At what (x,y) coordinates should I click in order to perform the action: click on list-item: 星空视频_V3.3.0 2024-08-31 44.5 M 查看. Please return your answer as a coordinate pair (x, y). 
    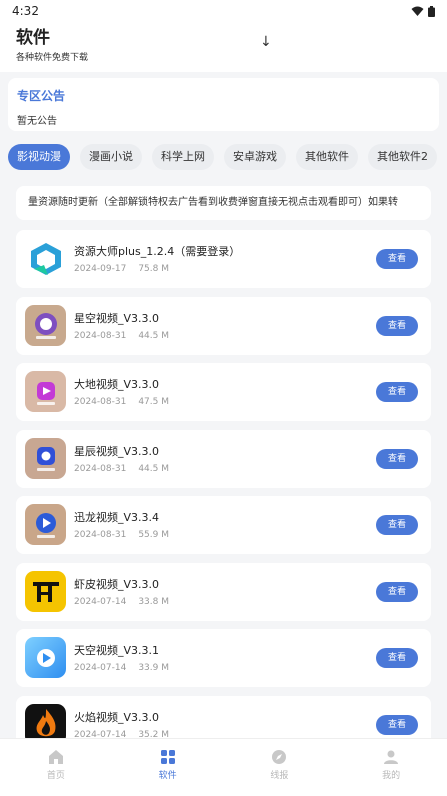
    Looking at the image, I should click on (223, 325).